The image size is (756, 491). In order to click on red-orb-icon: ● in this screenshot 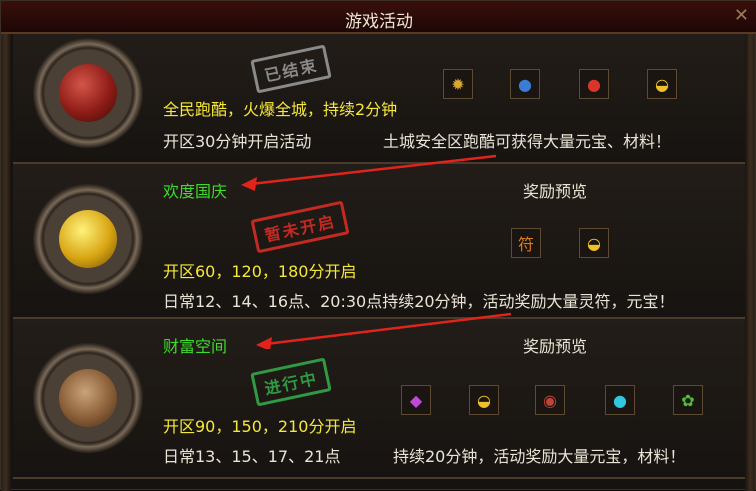, I will do `click(594, 84)`.